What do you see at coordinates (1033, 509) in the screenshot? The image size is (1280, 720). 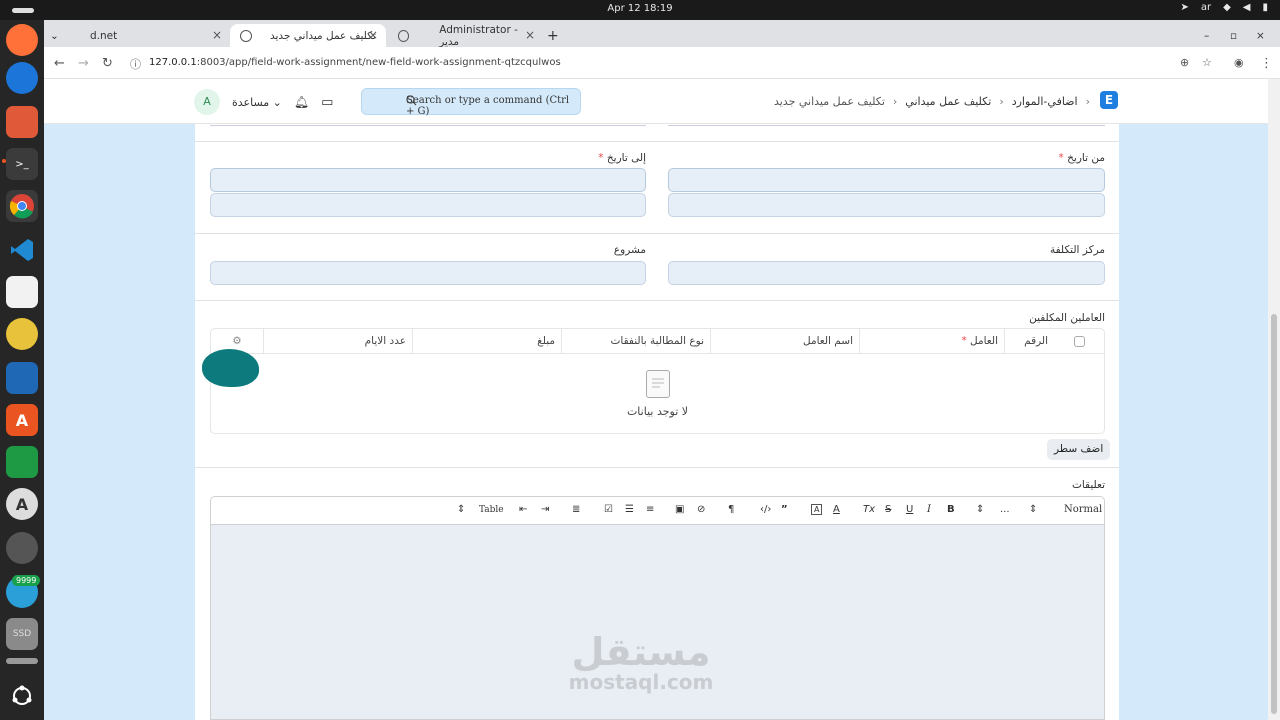 I see `paragraph-style-chevron-icon: ⇕` at bounding box center [1033, 509].